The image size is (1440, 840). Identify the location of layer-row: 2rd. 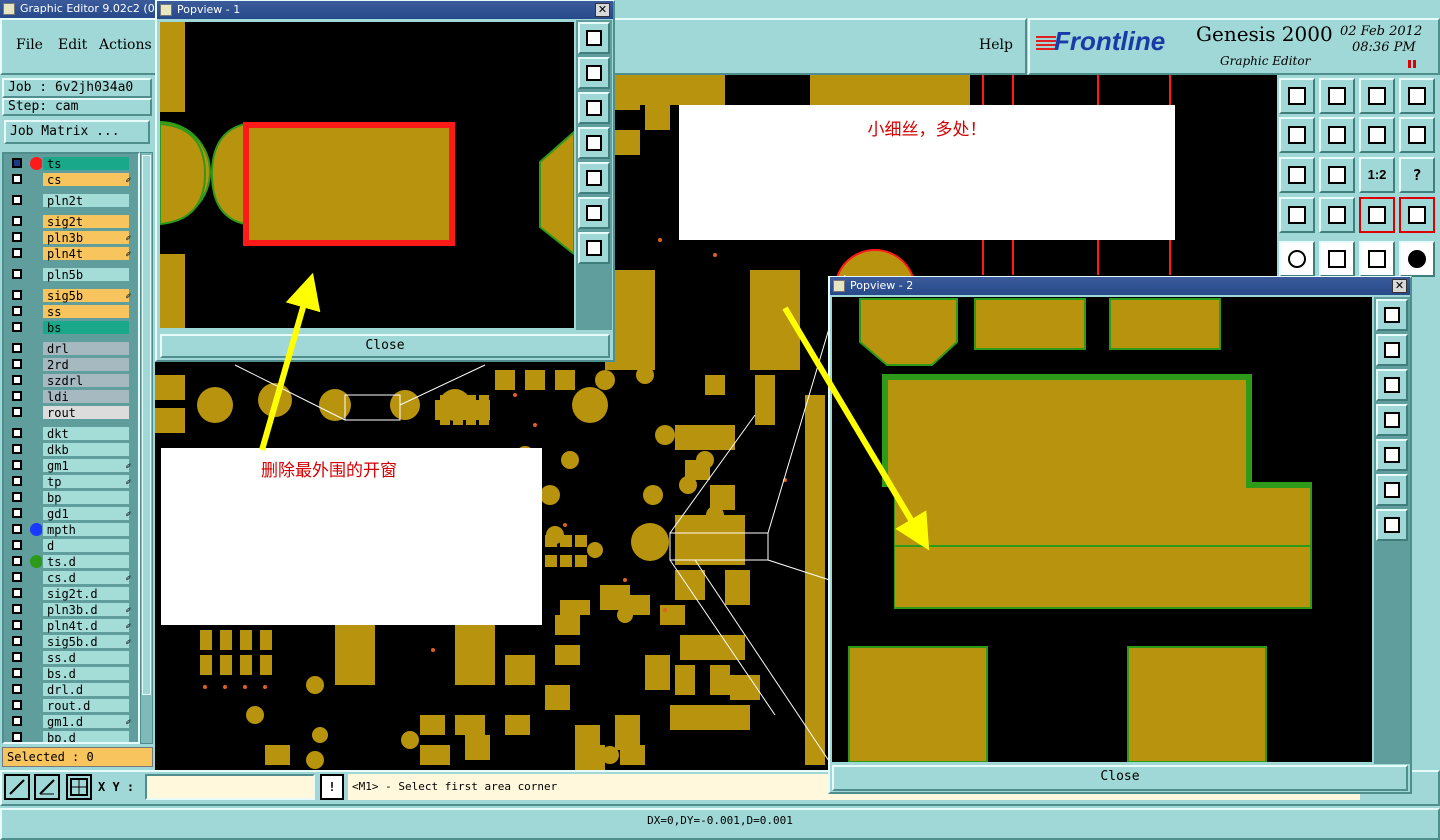
(69, 364).